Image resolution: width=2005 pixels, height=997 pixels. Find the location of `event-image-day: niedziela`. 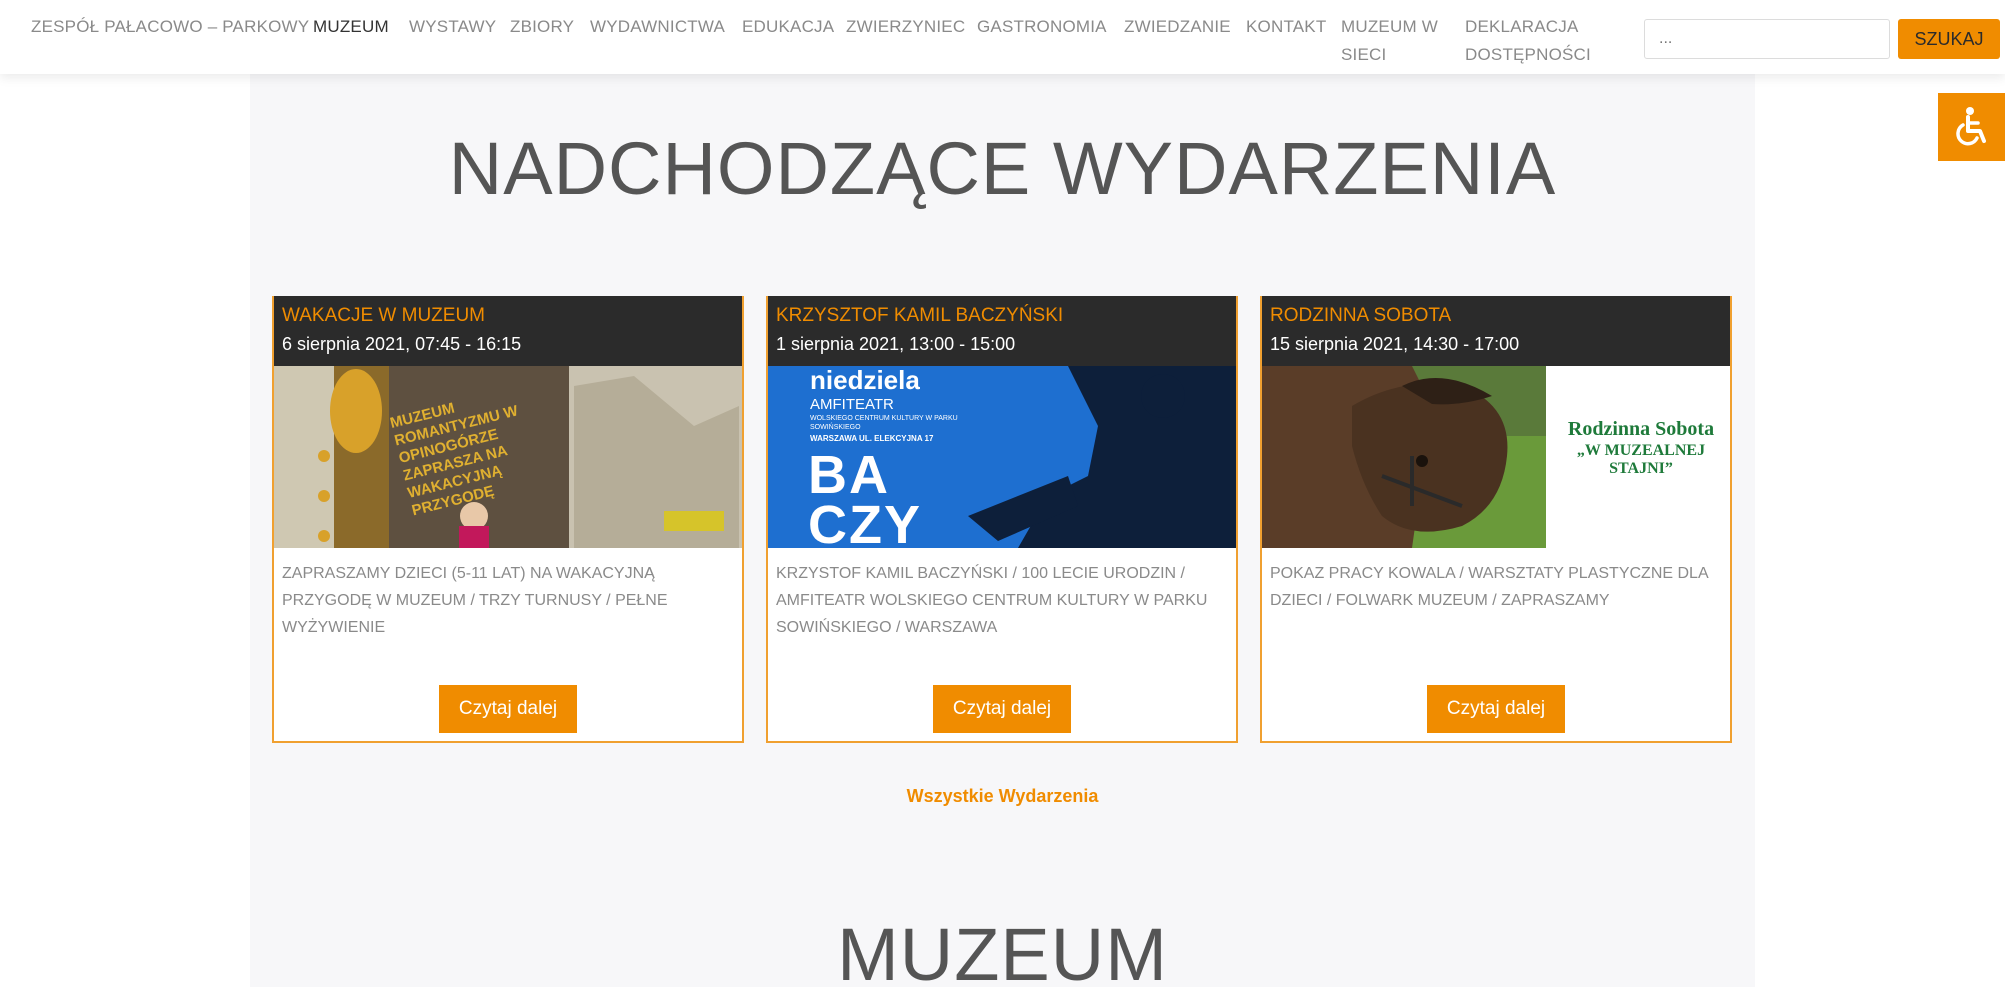

event-image-day: niedziela is located at coordinates (865, 380).